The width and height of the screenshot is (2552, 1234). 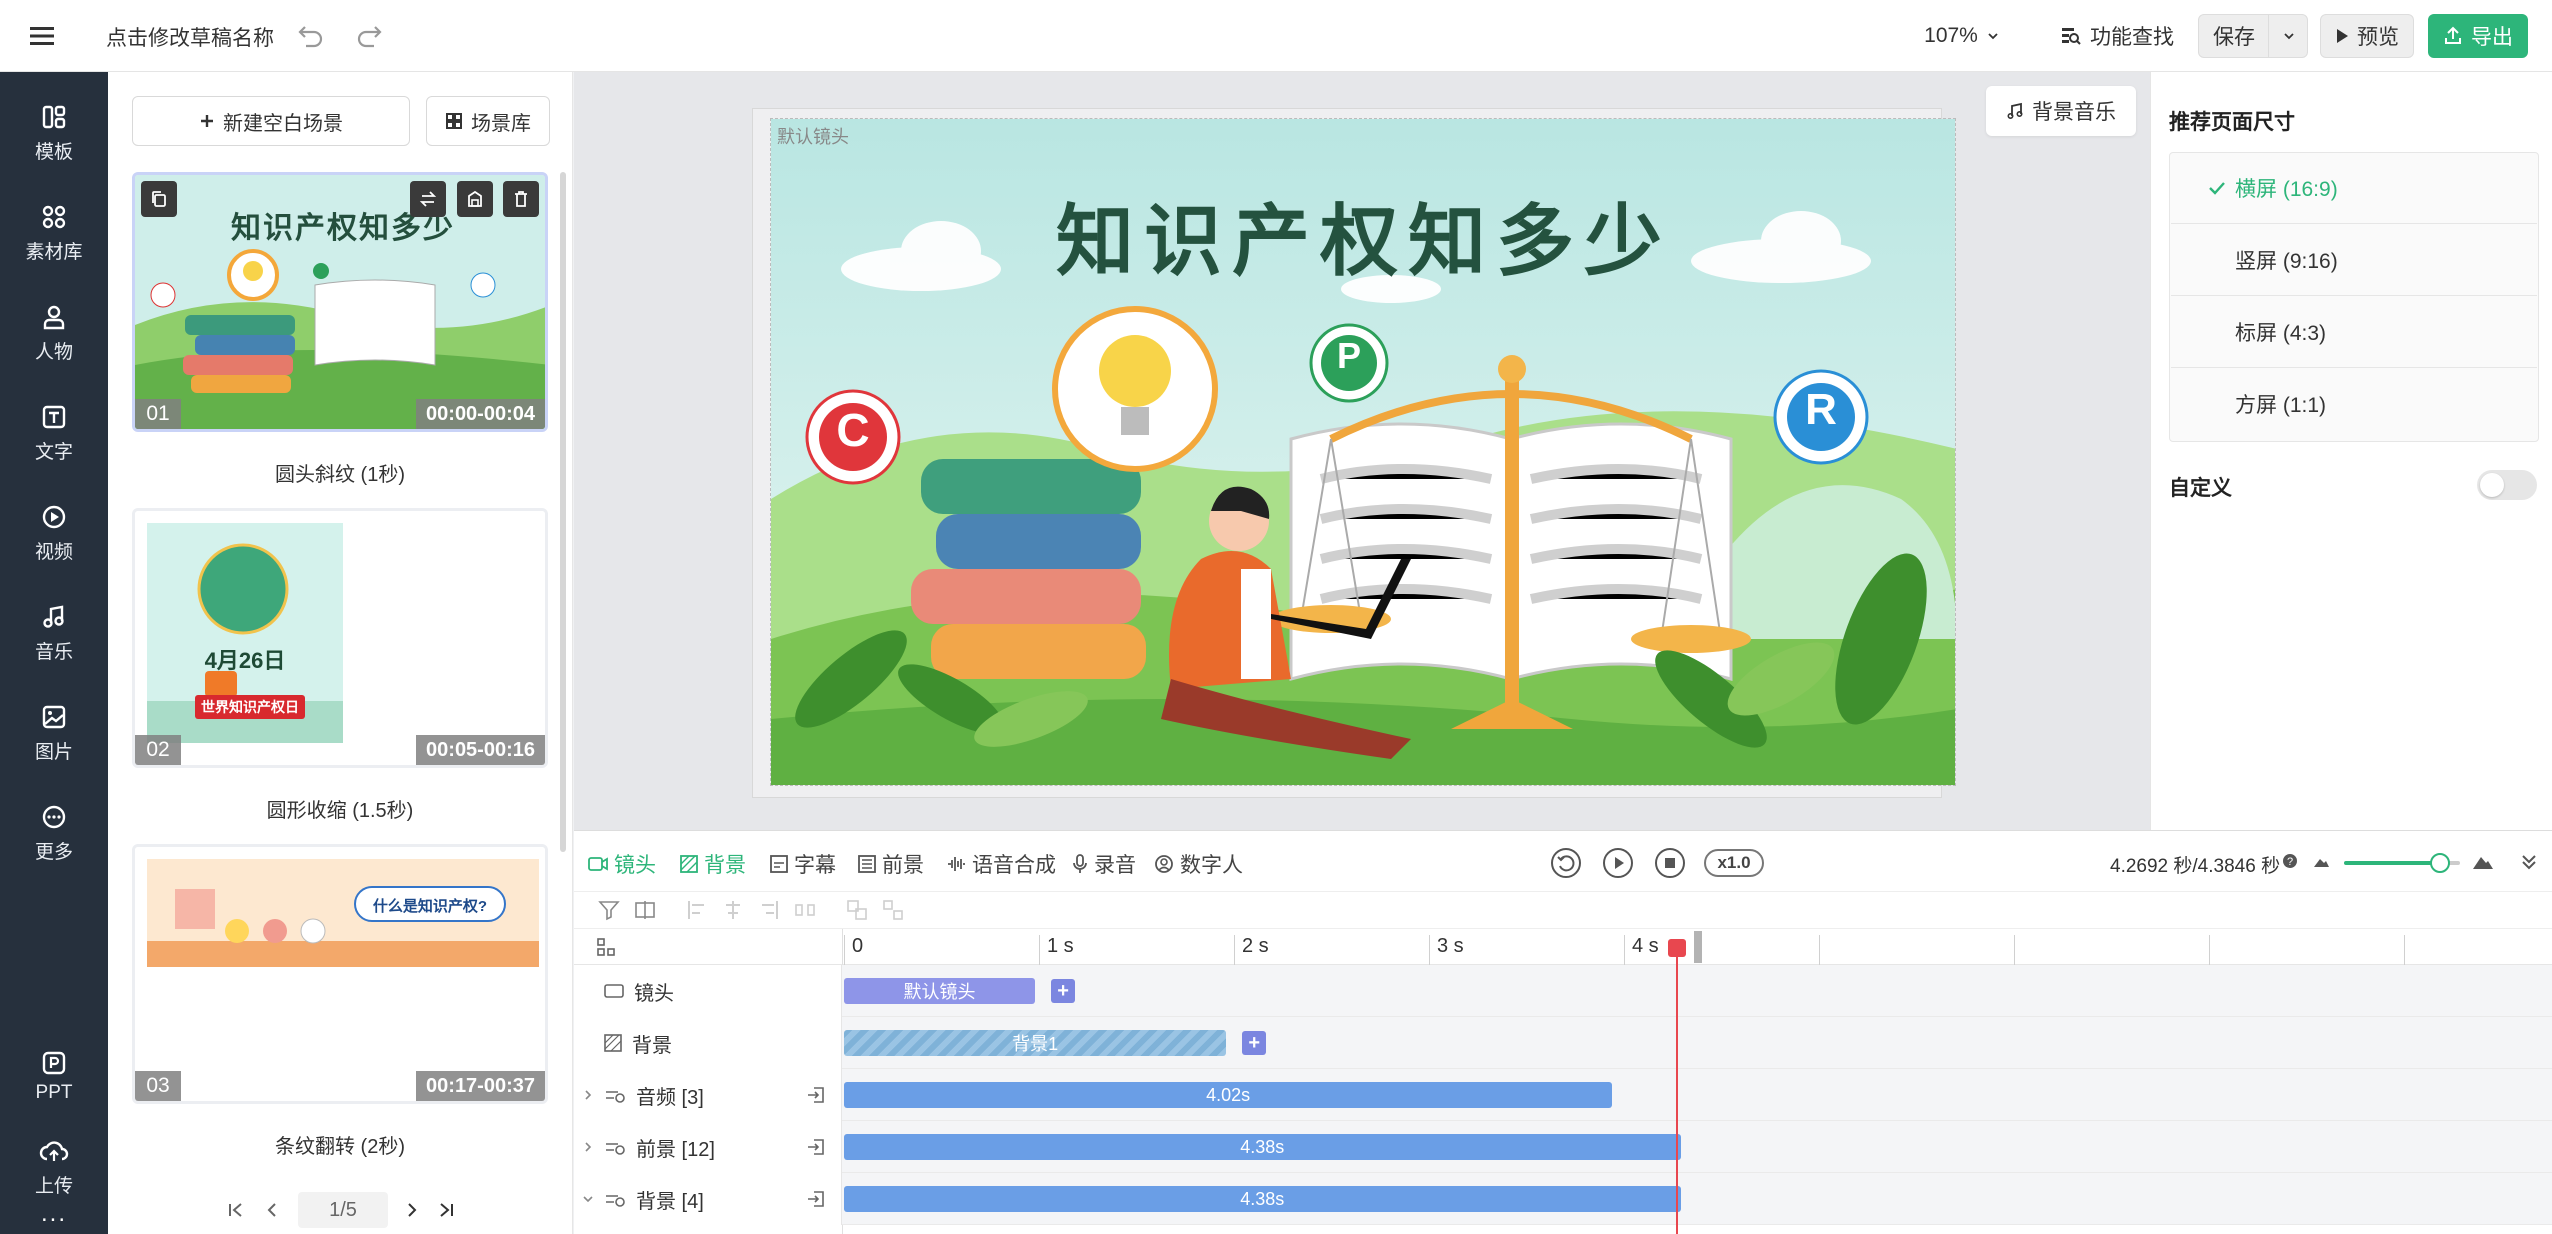 What do you see at coordinates (2478, 36) in the screenshot?
I see `export-button: 导出` at bounding box center [2478, 36].